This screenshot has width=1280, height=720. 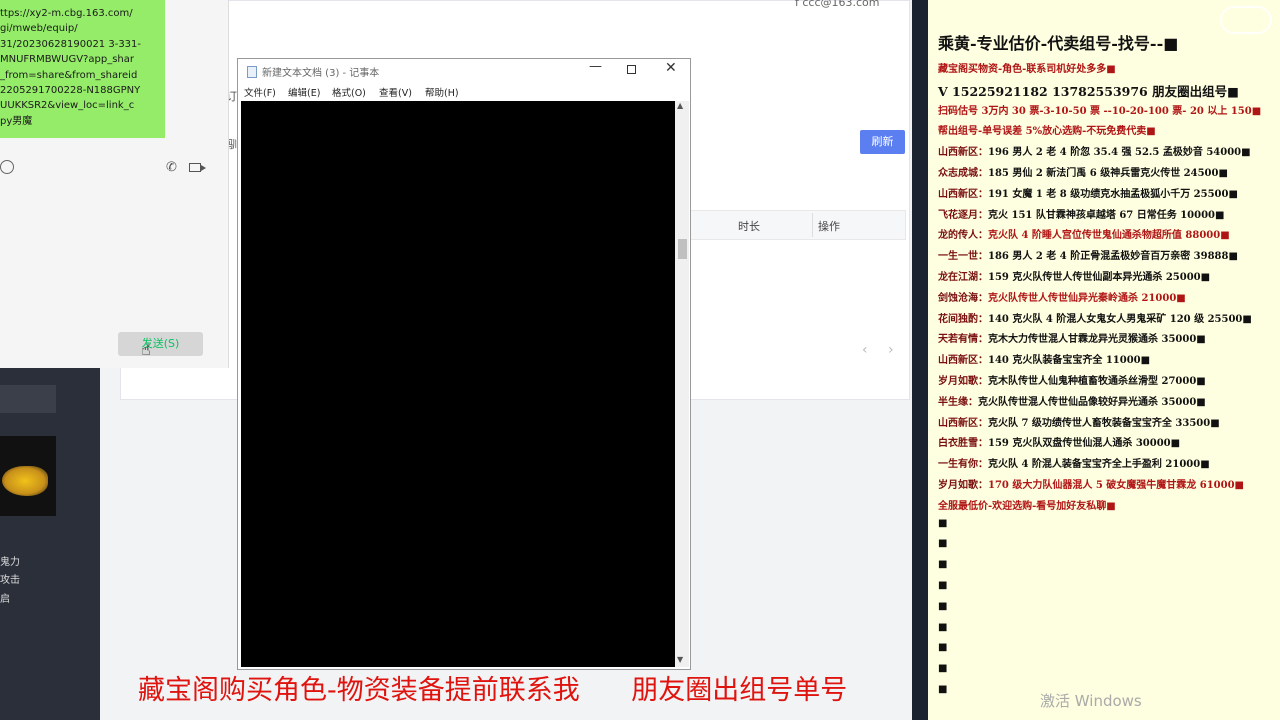 What do you see at coordinates (10, 562) in the screenshot?
I see `stat-label: 鬼力` at bounding box center [10, 562].